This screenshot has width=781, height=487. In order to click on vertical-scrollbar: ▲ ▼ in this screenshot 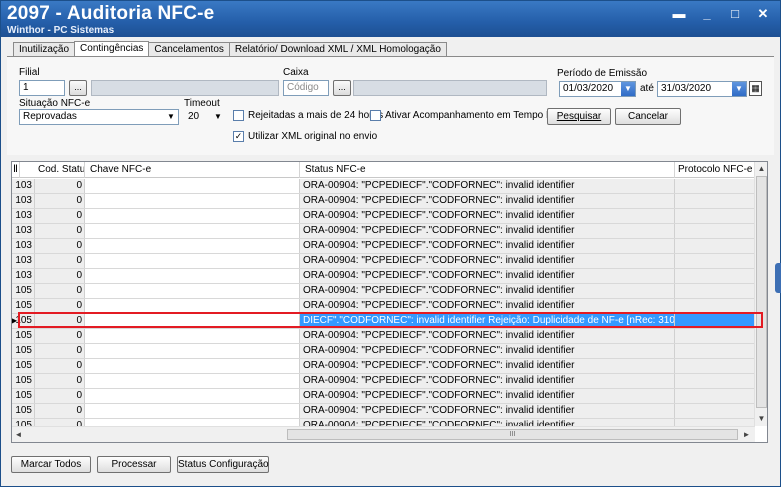, I will do `click(760, 294)`.